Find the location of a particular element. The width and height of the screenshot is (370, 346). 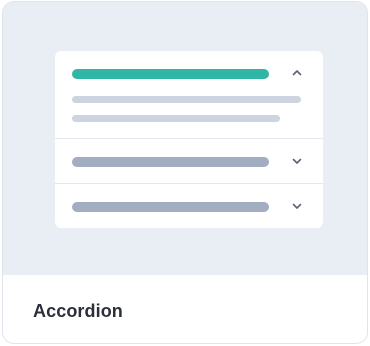

card-title: Accordion is located at coordinates (78, 311).